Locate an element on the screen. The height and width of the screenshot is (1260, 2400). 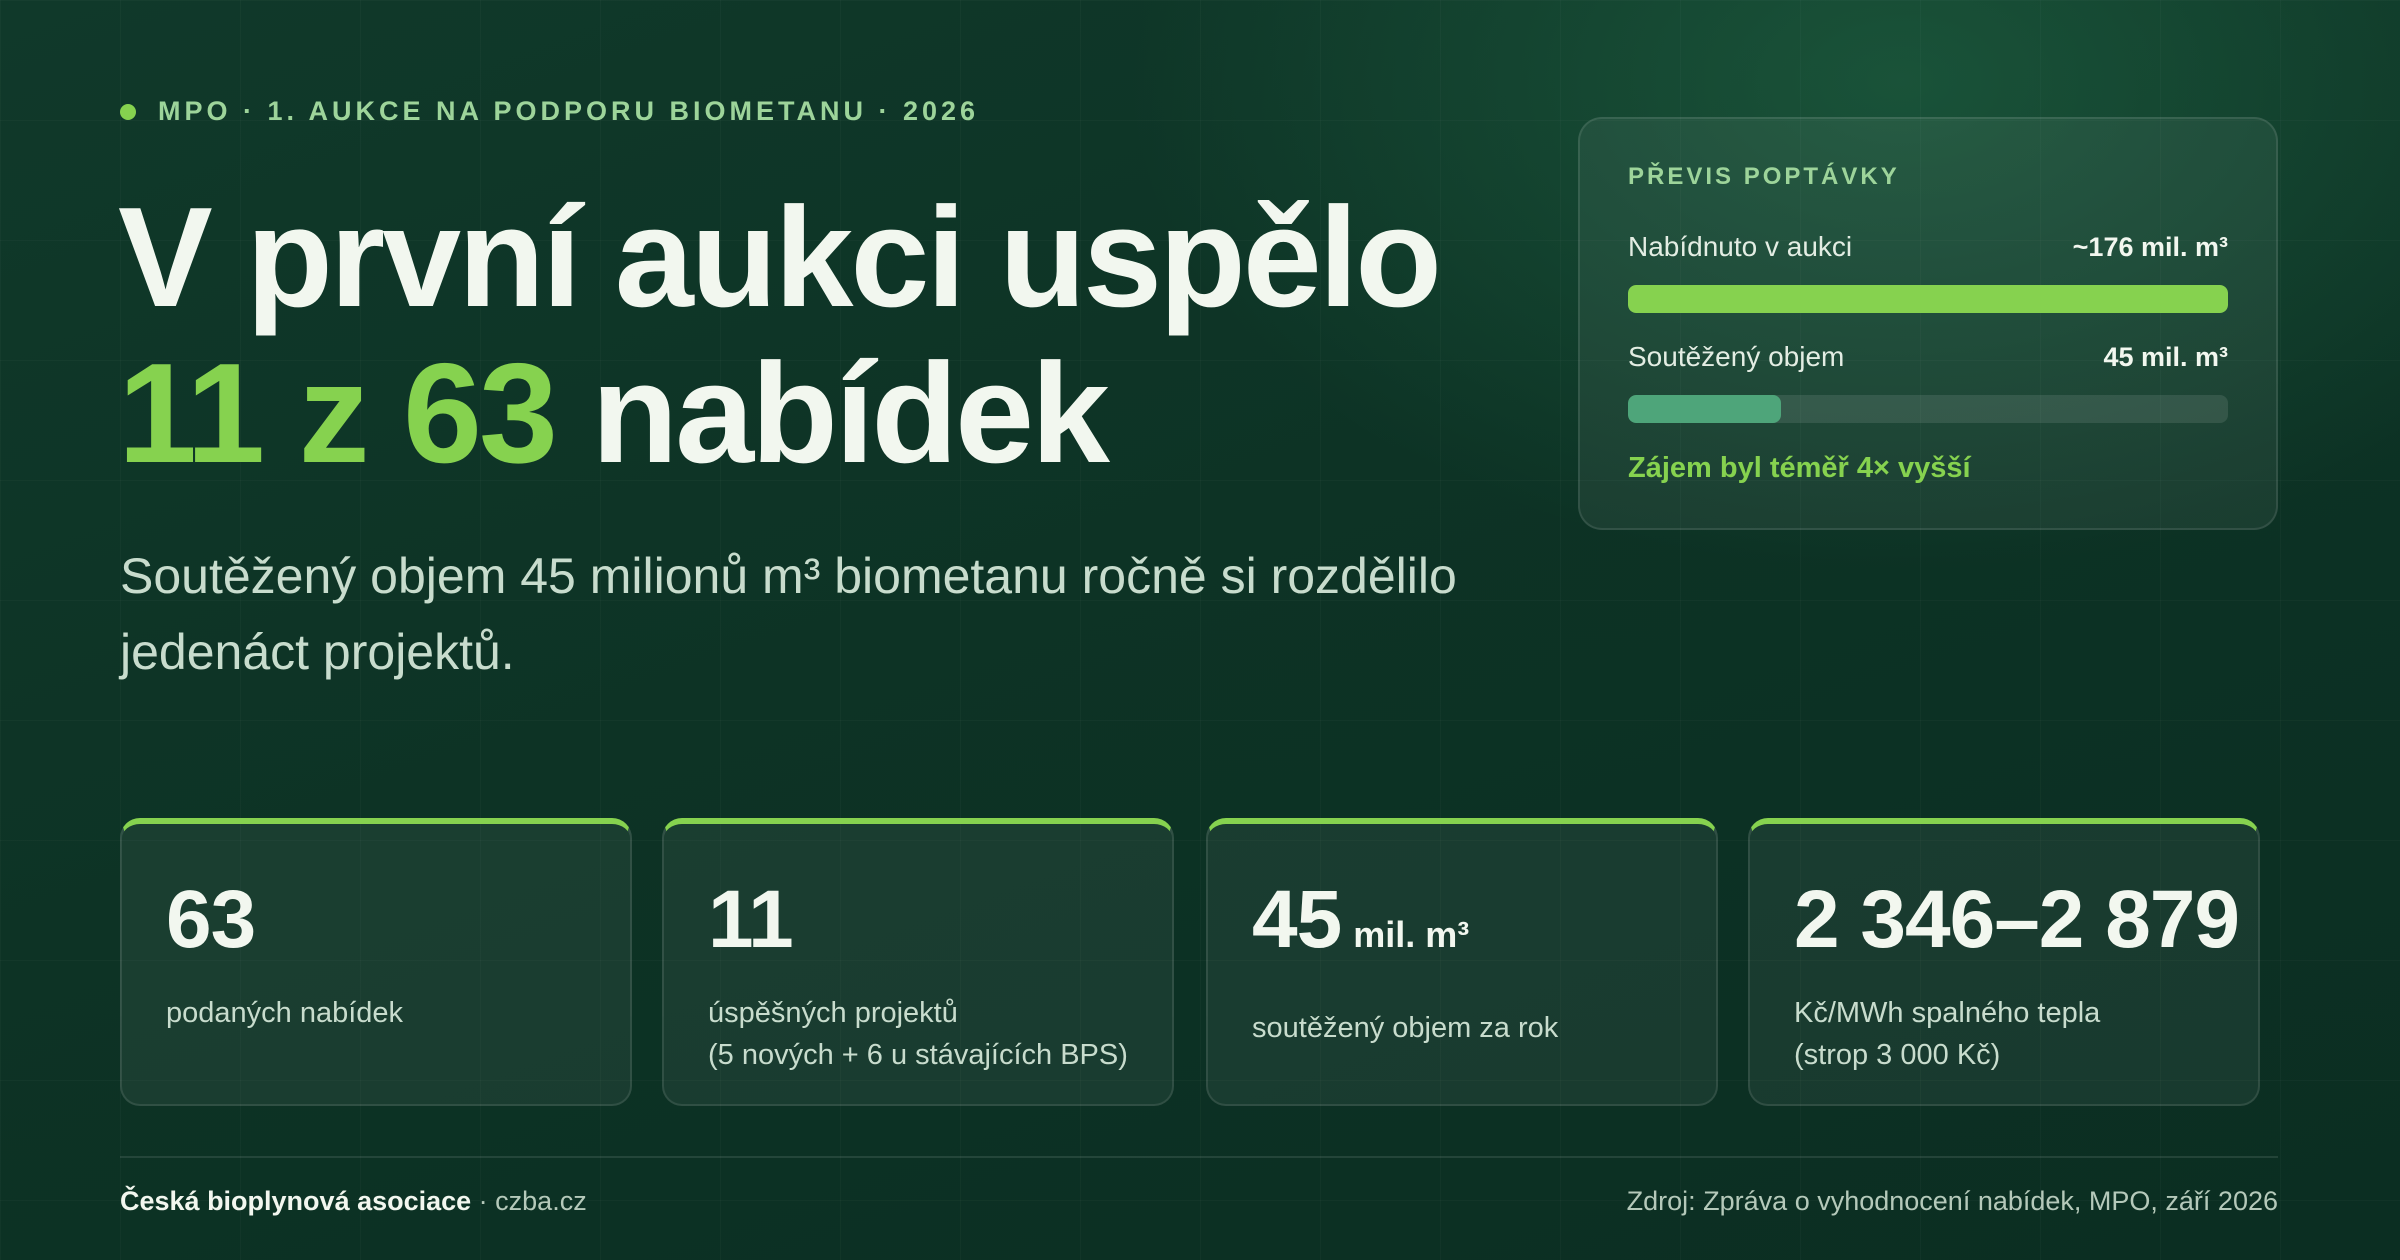
stat-number-value: 11 is located at coordinates (751, 919).